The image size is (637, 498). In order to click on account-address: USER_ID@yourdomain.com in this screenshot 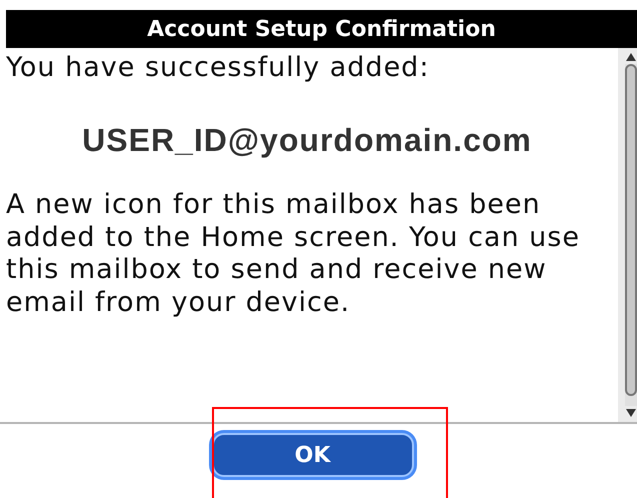, I will do `click(307, 140)`.